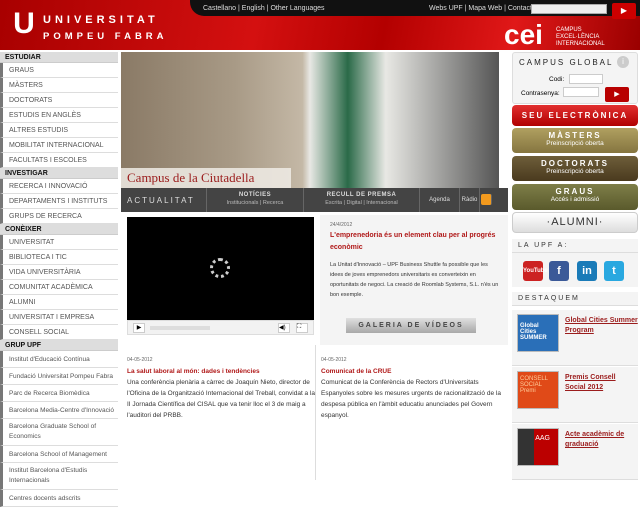  I want to click on sidebar-item: FACULTATS I ESCOLES, so click(59, 160).